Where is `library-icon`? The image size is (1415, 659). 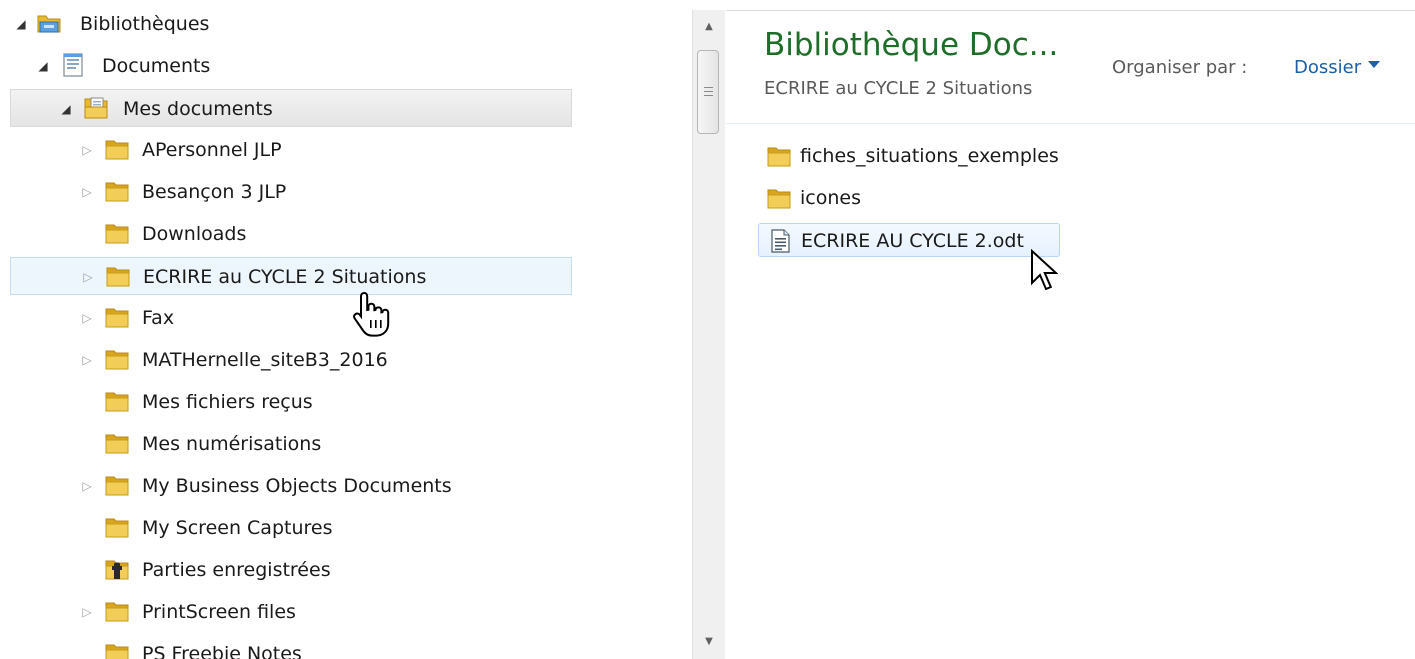
library-icon is located at coordinates (49, 24).